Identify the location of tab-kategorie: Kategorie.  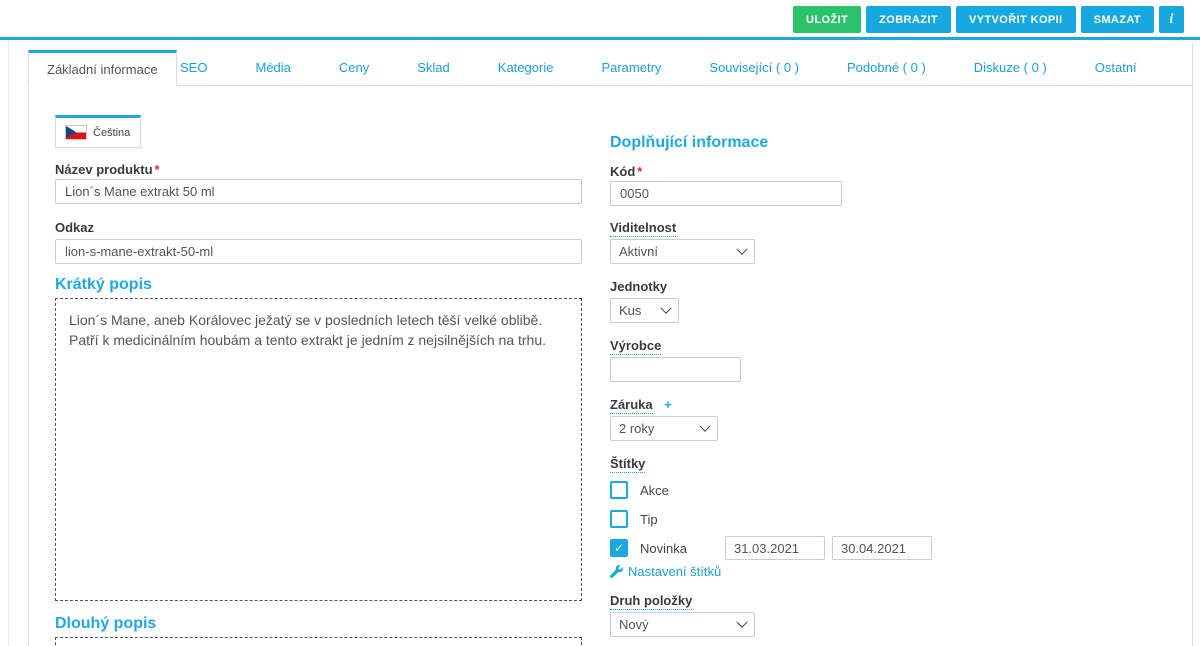
(526, 67).